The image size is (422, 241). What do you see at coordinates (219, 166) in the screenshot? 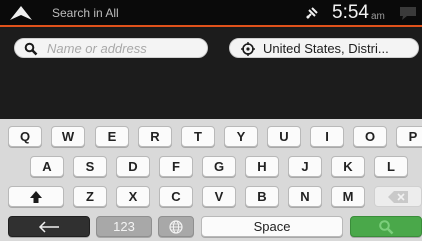
I see `key-g: G` at bounding box center [219, 166].